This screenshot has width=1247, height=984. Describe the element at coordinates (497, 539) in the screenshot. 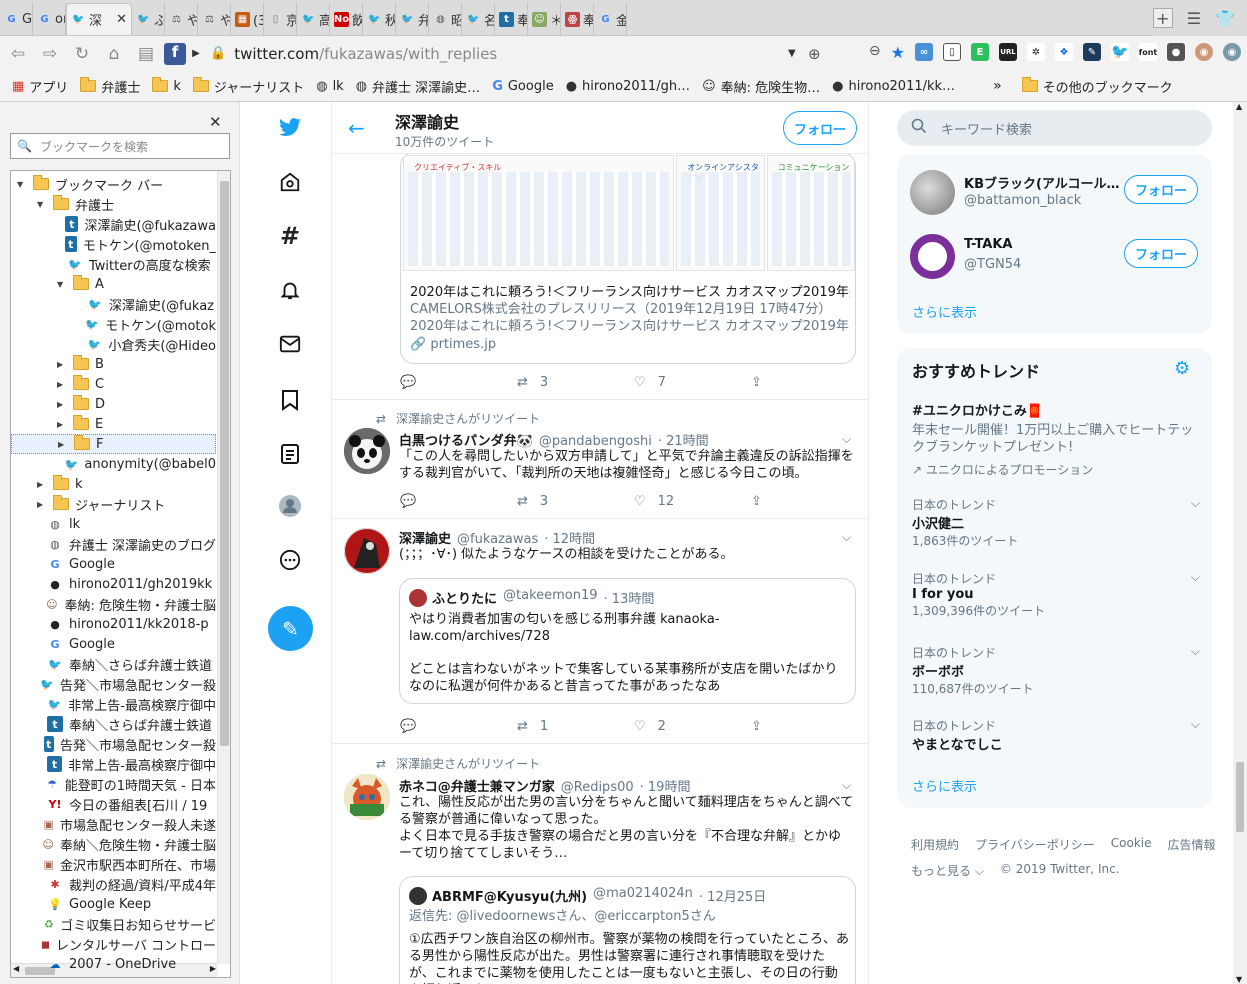

I see `tweet-author-handle: @fukazawas` at that location.